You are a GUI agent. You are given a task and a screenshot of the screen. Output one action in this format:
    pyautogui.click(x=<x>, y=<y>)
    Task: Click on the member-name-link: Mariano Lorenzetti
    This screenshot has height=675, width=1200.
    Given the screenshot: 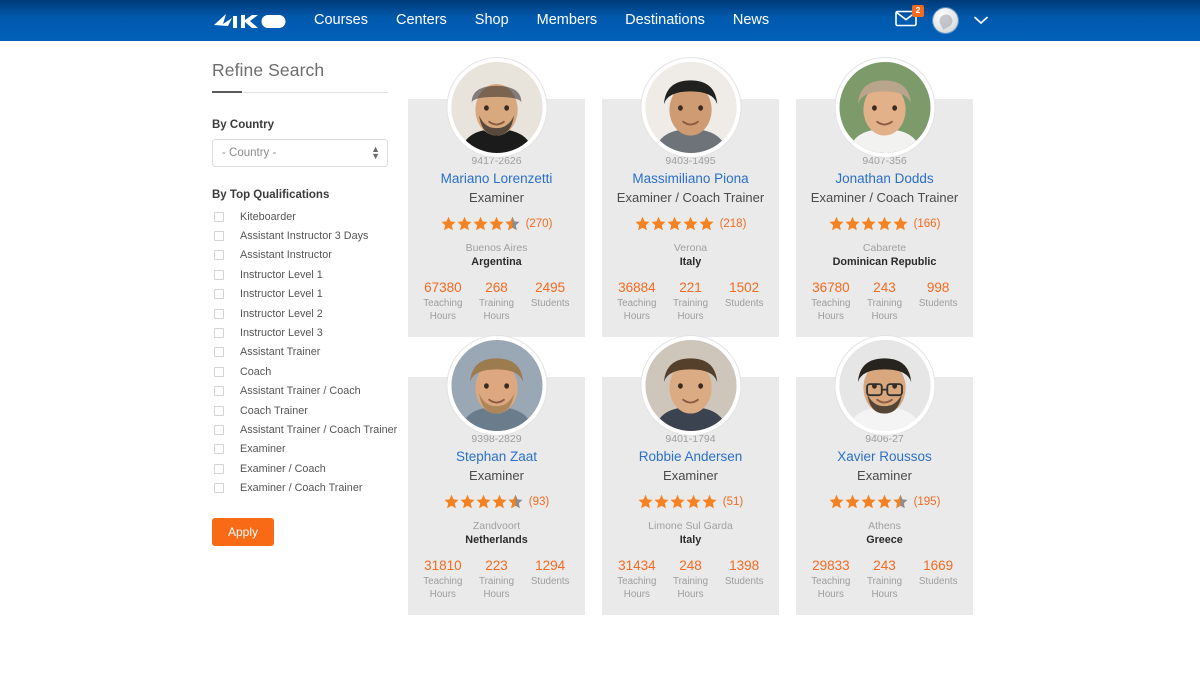 What is the action you would take?
    pyautogui.click(x=496, y=178)
    